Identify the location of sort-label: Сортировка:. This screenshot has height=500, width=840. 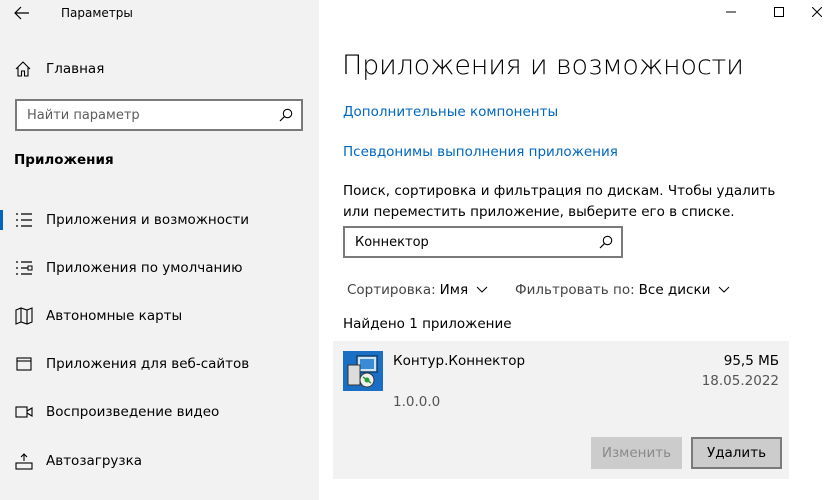
(391, 290).